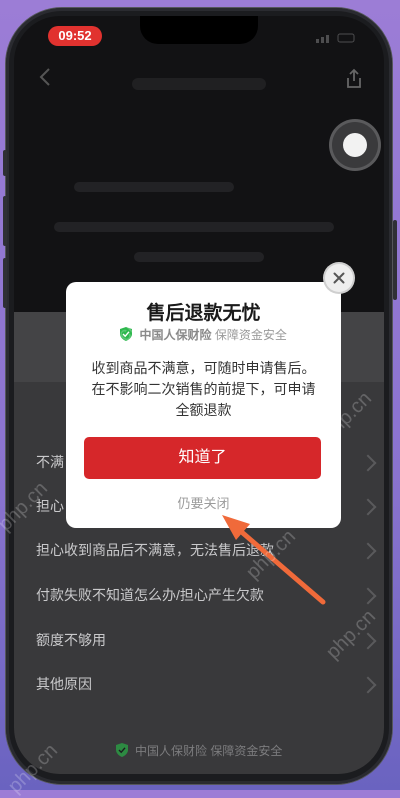  What do you see at coordinates (274, 560) in the screenshot?
I see `annotation-arrow` at bounding box center [274, 560].